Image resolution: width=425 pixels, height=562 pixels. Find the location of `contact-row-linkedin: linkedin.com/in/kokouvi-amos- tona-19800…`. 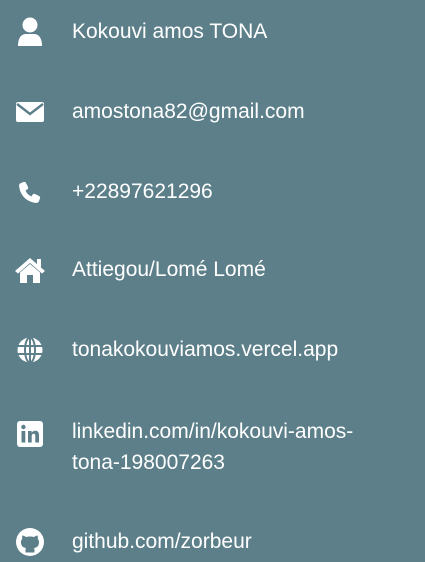

contact-row-linkedin: linkedin.com/in/kokouvi-amos- tona-19800… is located at coordinates (212, 446).